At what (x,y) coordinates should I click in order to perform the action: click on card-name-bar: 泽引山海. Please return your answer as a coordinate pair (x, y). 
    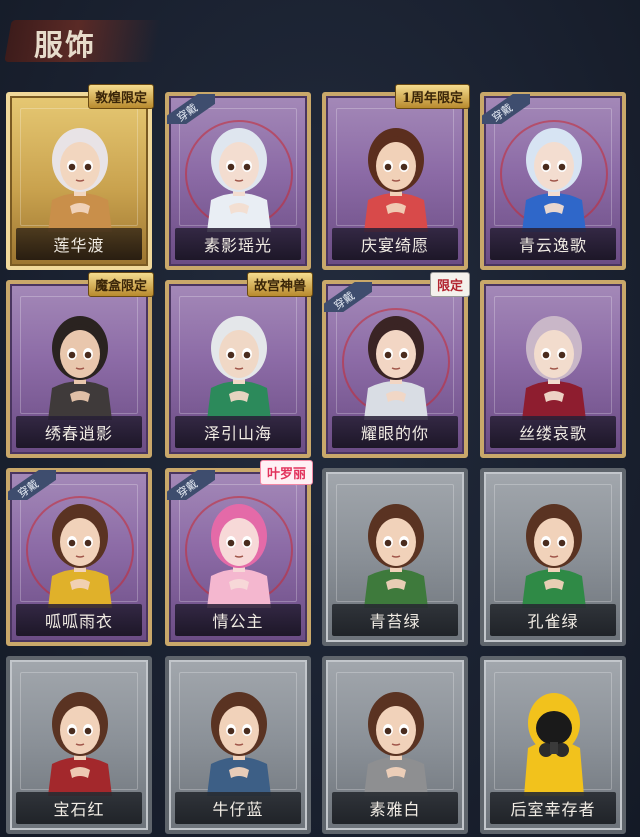
    Looking at the image, I should click on (238, 432).